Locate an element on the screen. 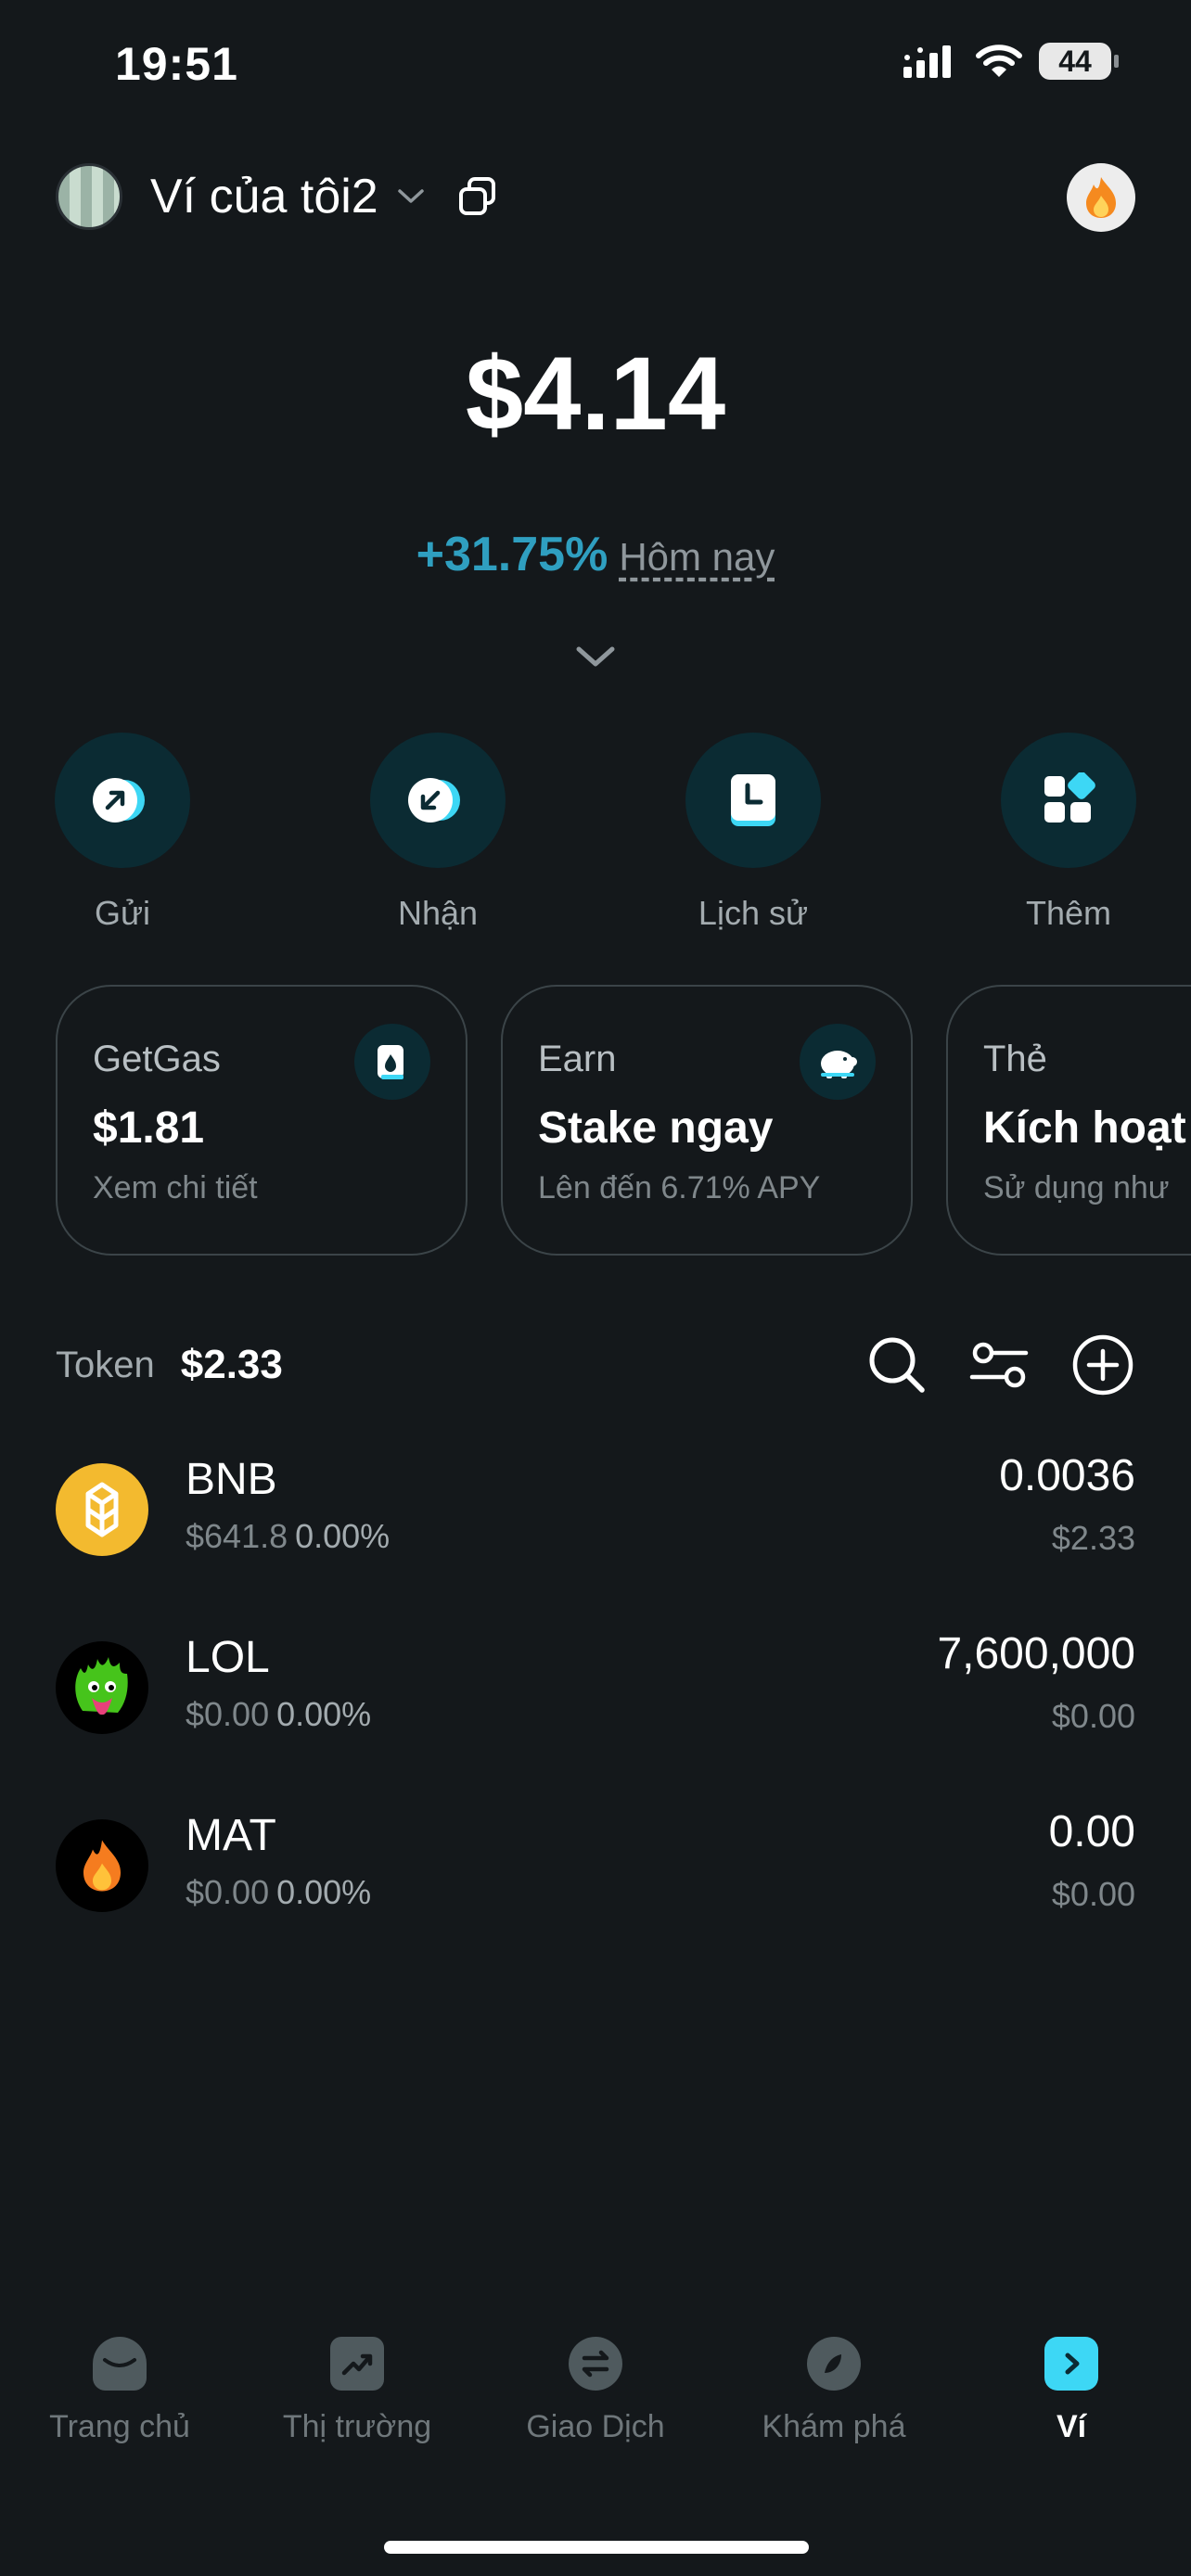  card-getgas-sub: Xem chi tiết is located at coordinates (175, 1187).